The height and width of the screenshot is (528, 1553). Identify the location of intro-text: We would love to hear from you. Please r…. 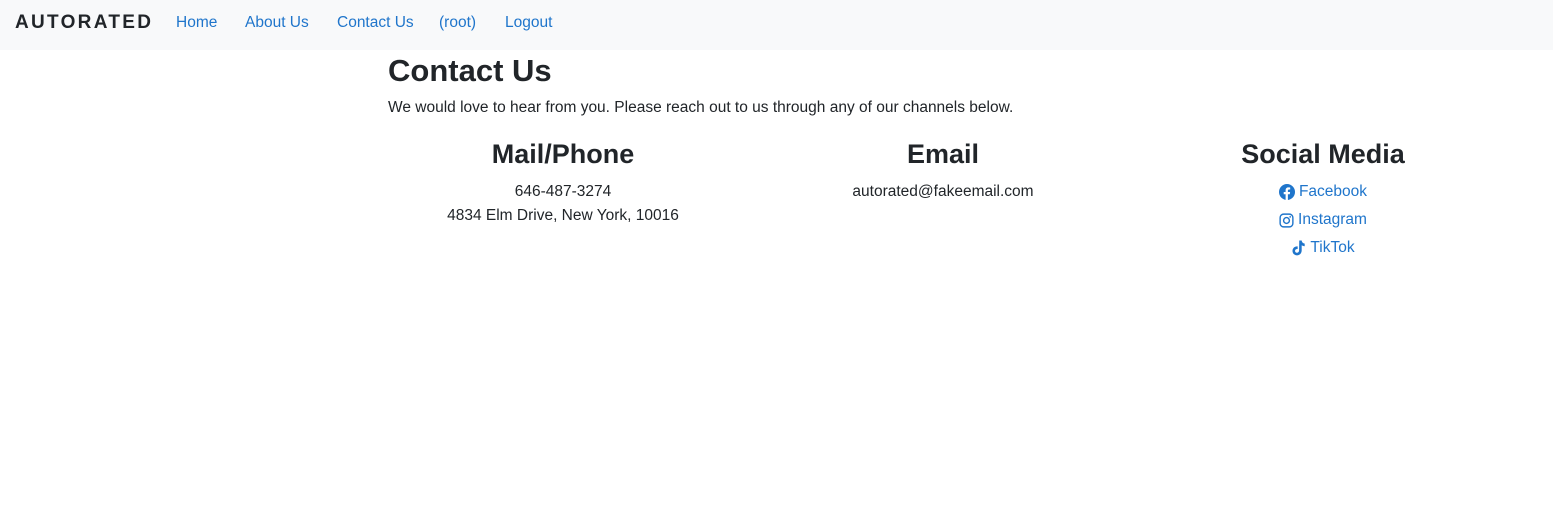
(701, 107).